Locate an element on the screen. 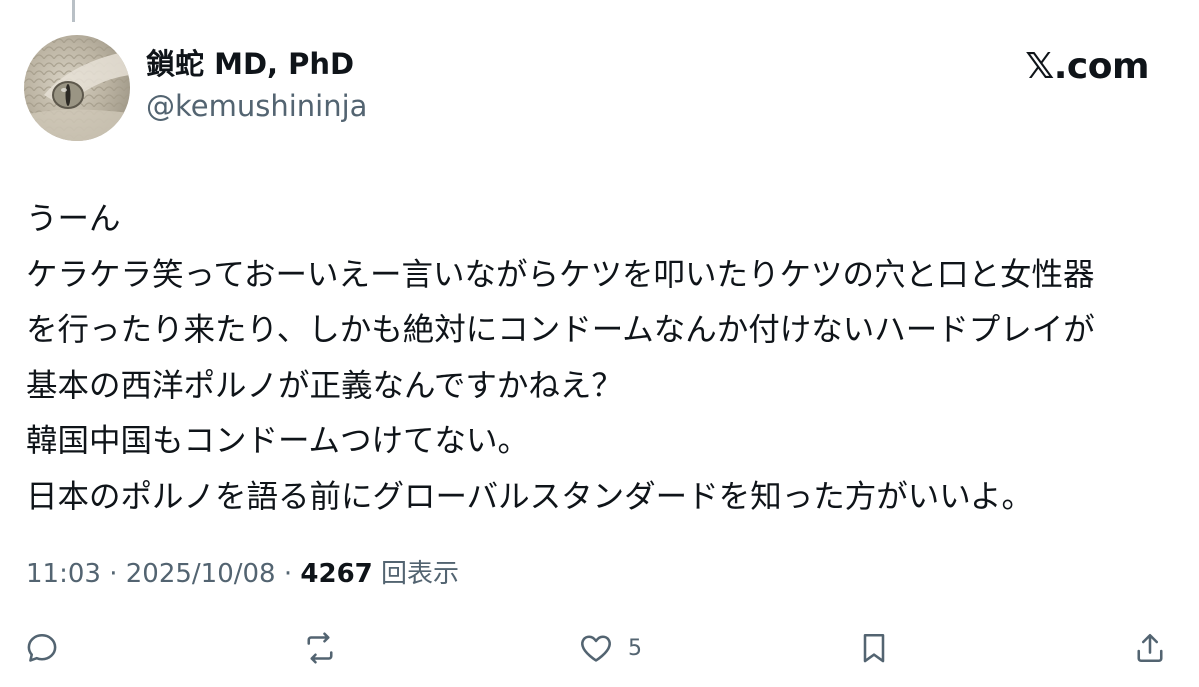 This screenshot has width=1199, height=687. bookmark-icon is located at coordinates (874, 648).